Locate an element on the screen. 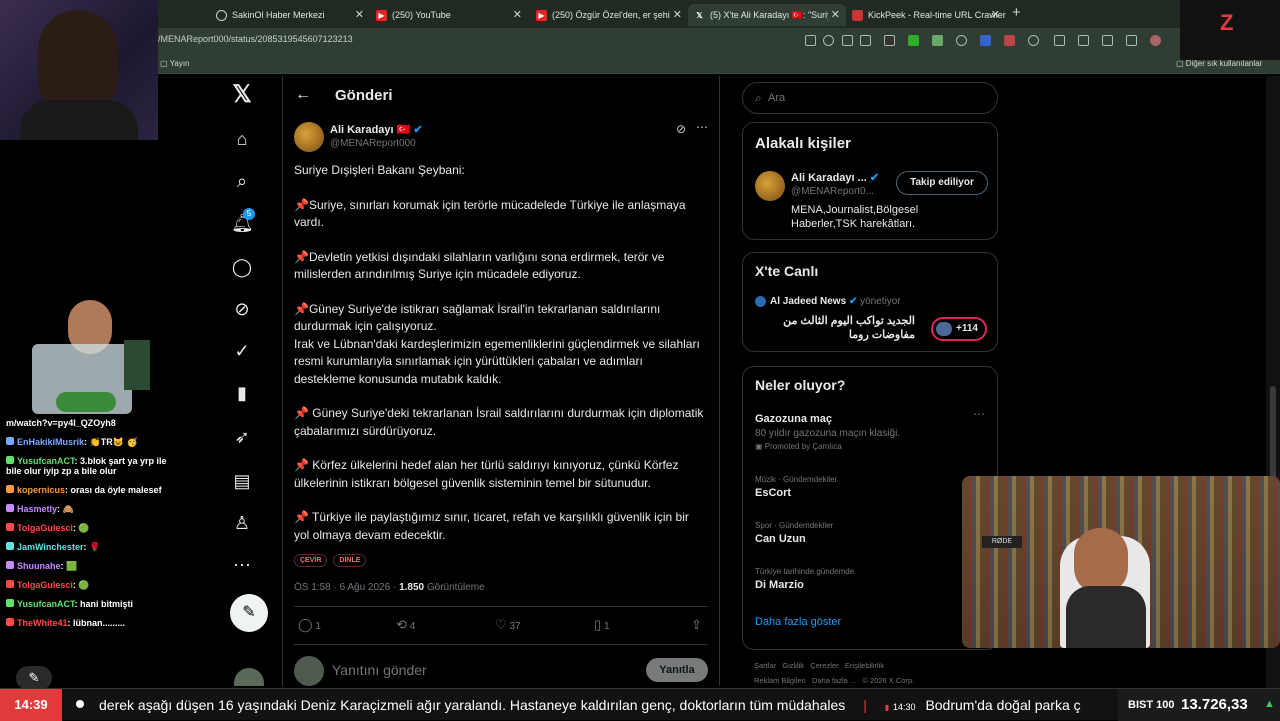 The height and width of the screenshot is (721, 1280). tab-label: (250) Özgür Özel'den, er şehit yakı is located at coordinates (611, 15).